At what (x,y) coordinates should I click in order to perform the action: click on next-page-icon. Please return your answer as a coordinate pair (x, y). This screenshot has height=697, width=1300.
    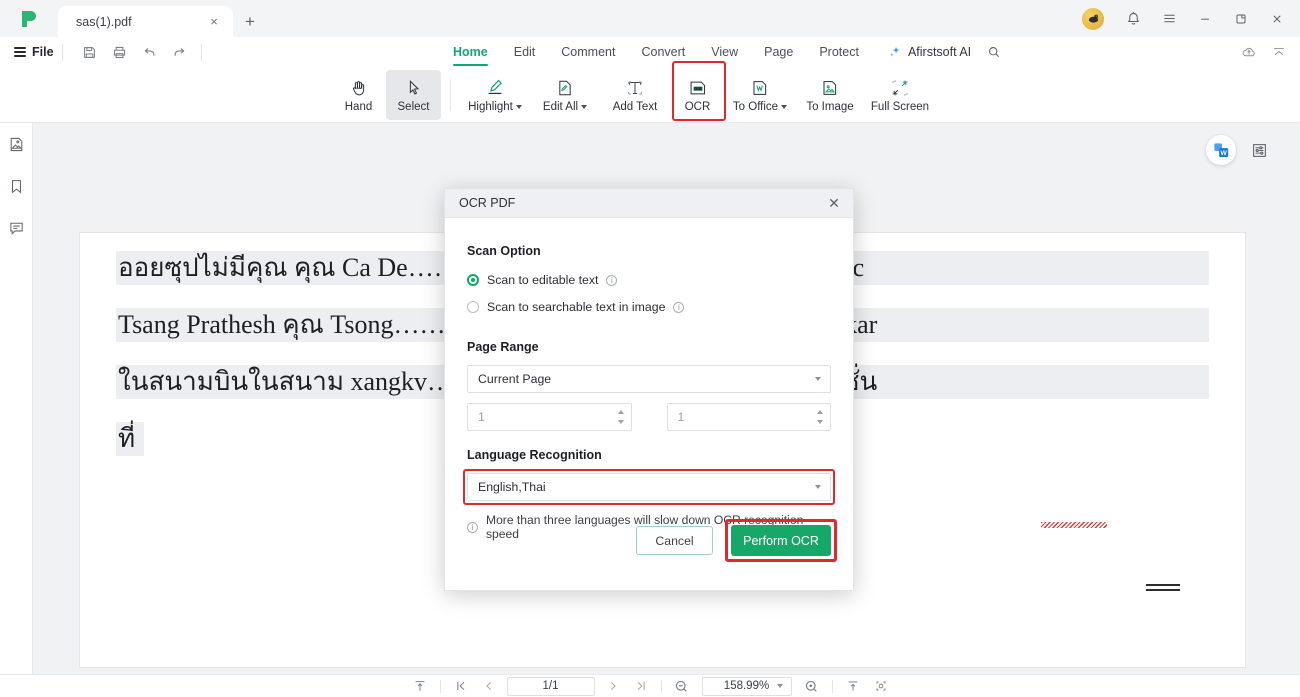
    Looking at the image, I should click on (613, 686).